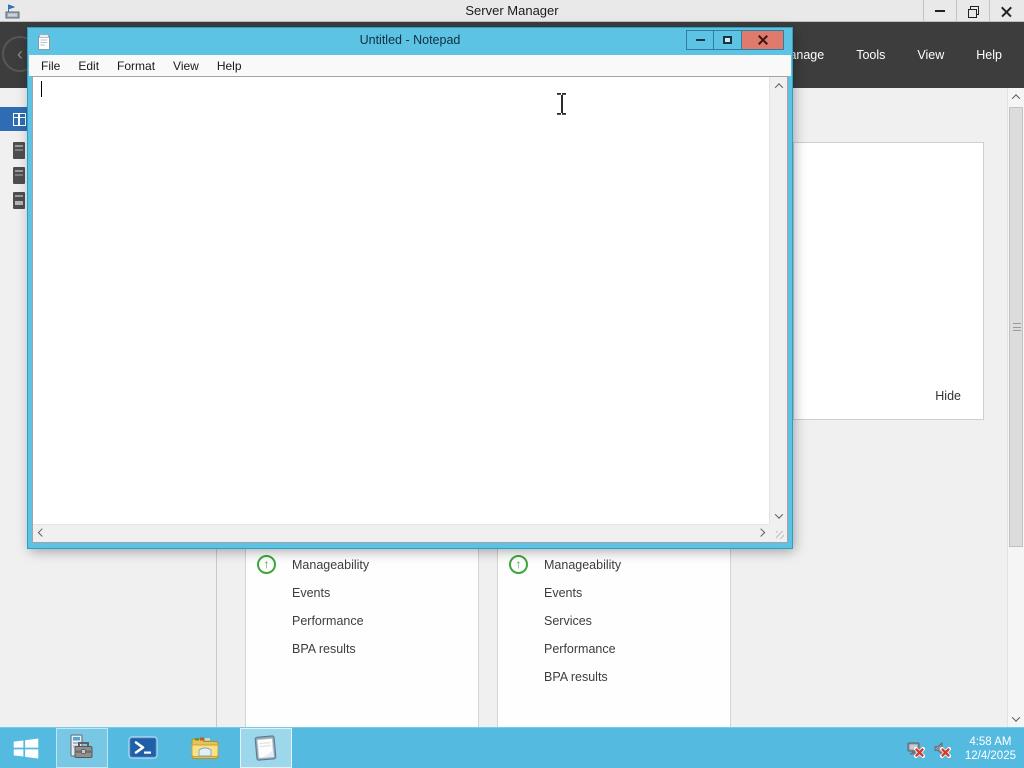  I want to click on maximize-icon, so click(727, 40).